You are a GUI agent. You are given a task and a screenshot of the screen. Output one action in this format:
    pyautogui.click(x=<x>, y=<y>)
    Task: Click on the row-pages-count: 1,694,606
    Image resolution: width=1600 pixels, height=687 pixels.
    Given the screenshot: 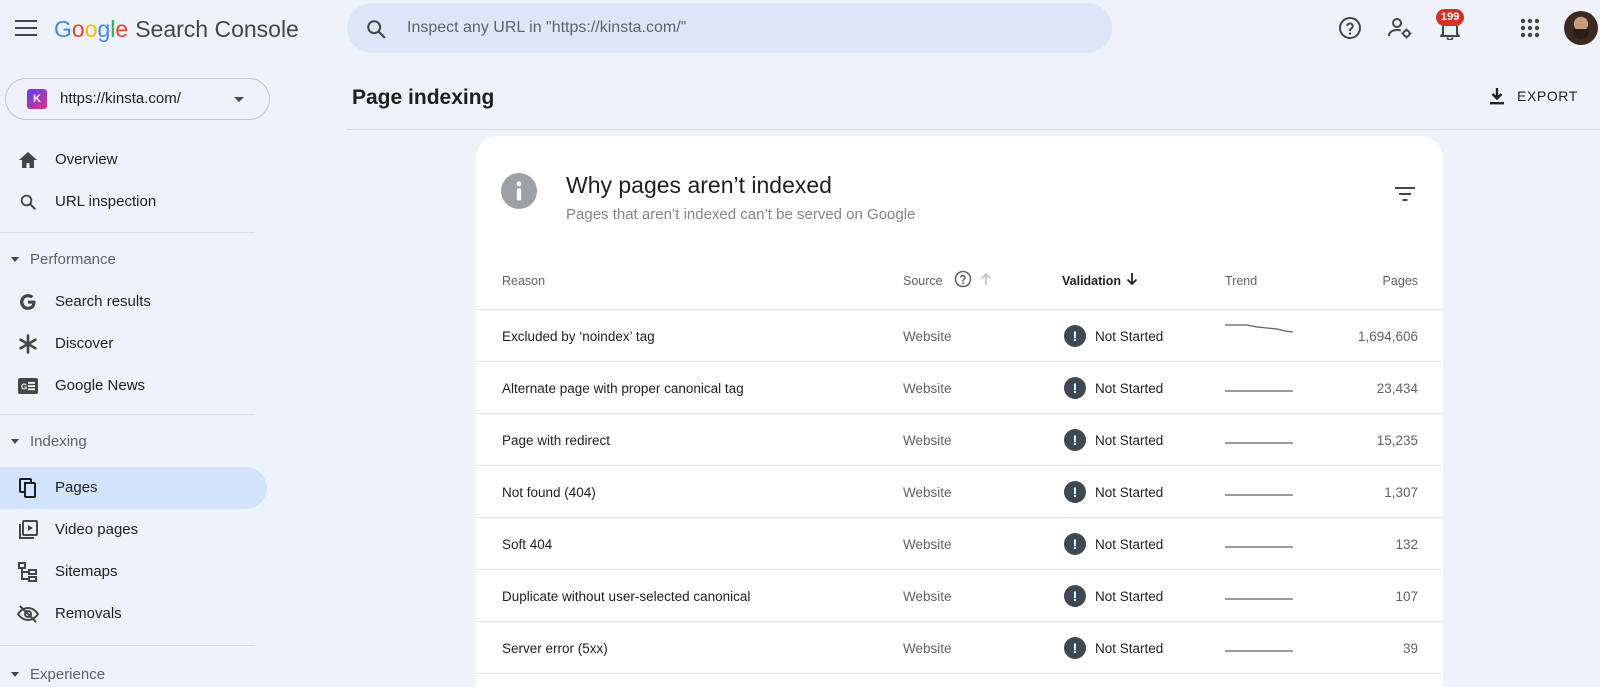 What is the action you would take?
    pyautogui.click(x=1387, y=336)
    